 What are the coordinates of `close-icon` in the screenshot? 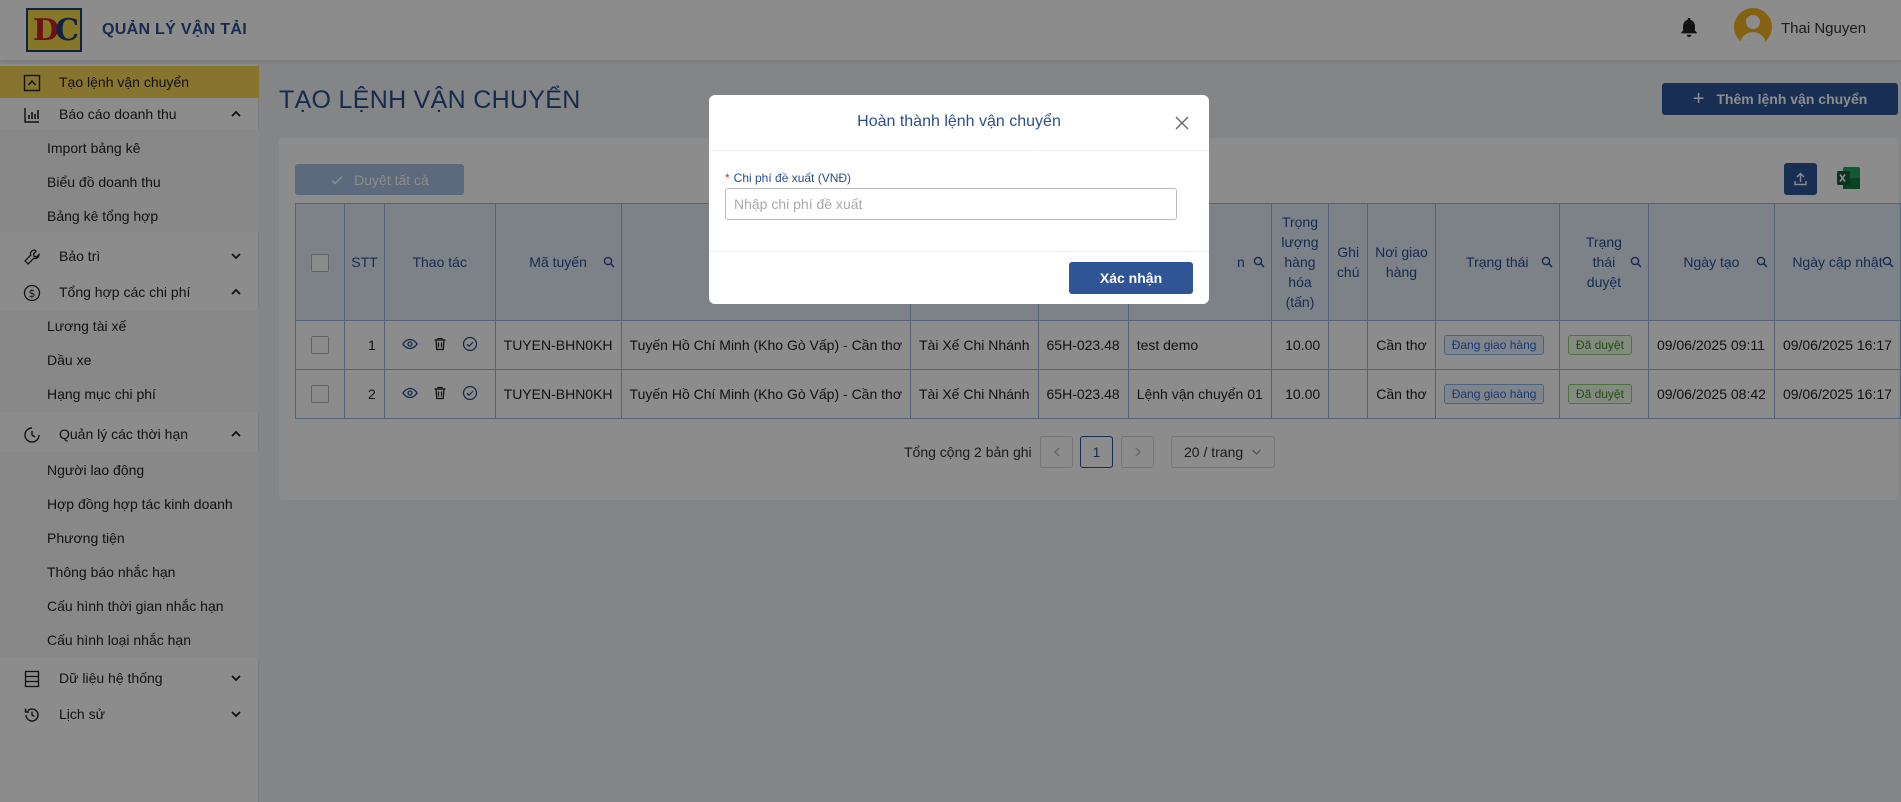 It's located at (1182, 123).